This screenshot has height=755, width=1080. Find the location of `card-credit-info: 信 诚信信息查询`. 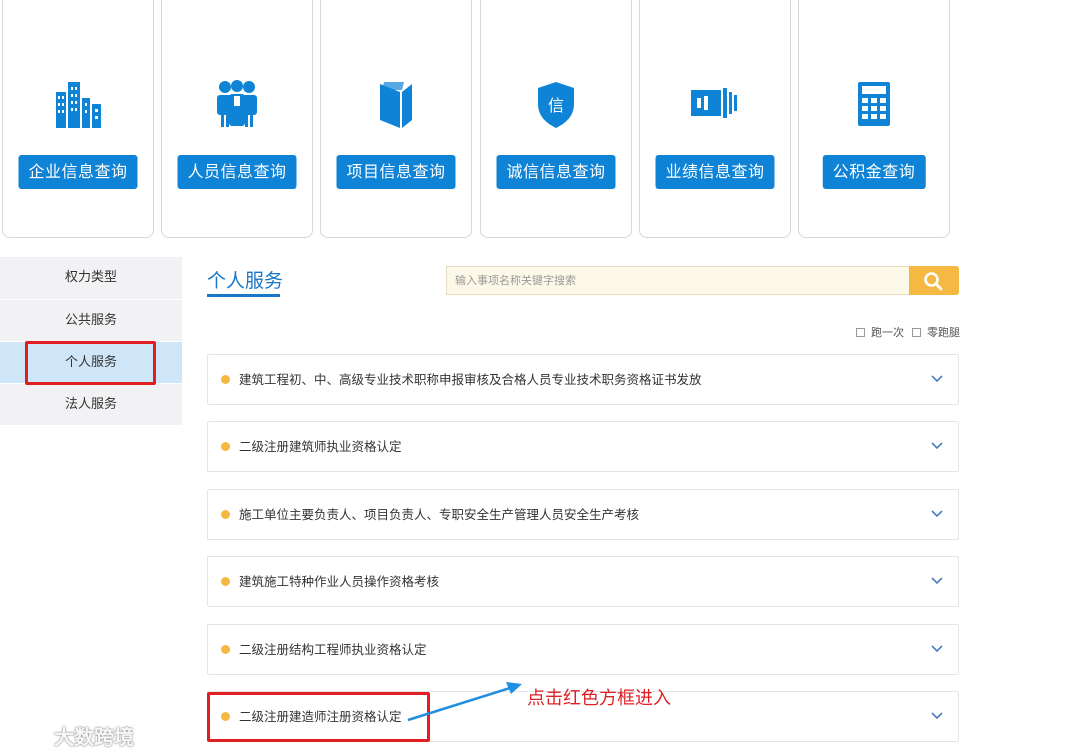

card-credit-info: 信 诚信信息查询 is located at coordinates (556, 119).